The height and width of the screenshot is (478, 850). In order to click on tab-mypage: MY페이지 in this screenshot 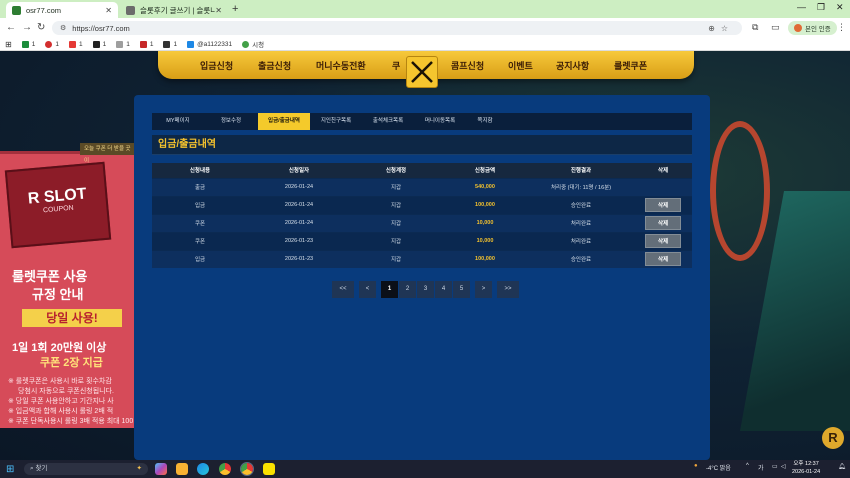, I will do `click(178, 121)`.